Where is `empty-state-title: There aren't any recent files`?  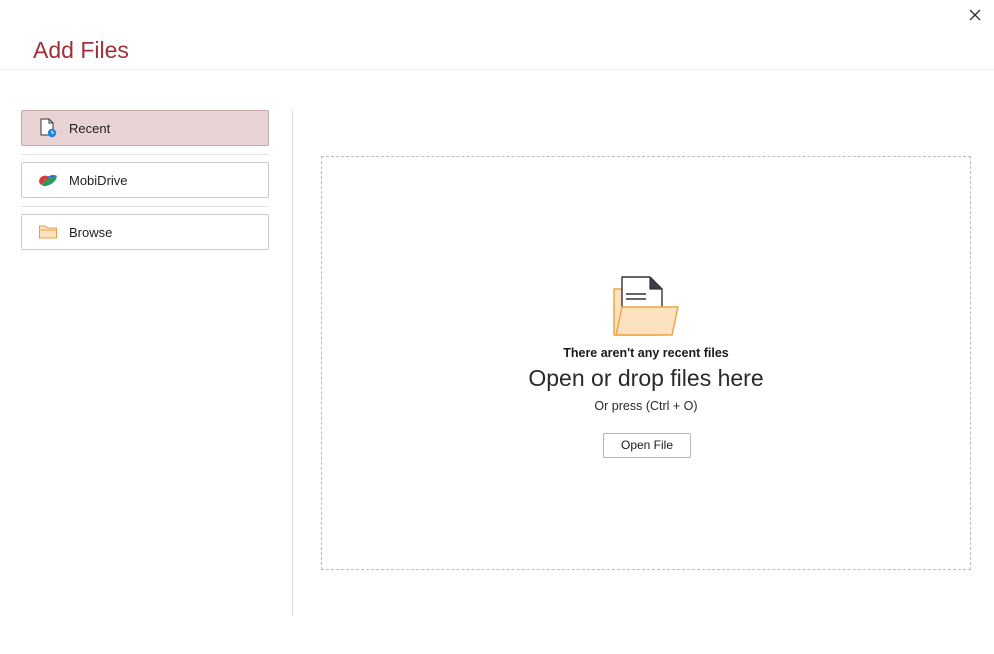
empty-state-title: There aren't any recent files is located at coordinates (646, 353).